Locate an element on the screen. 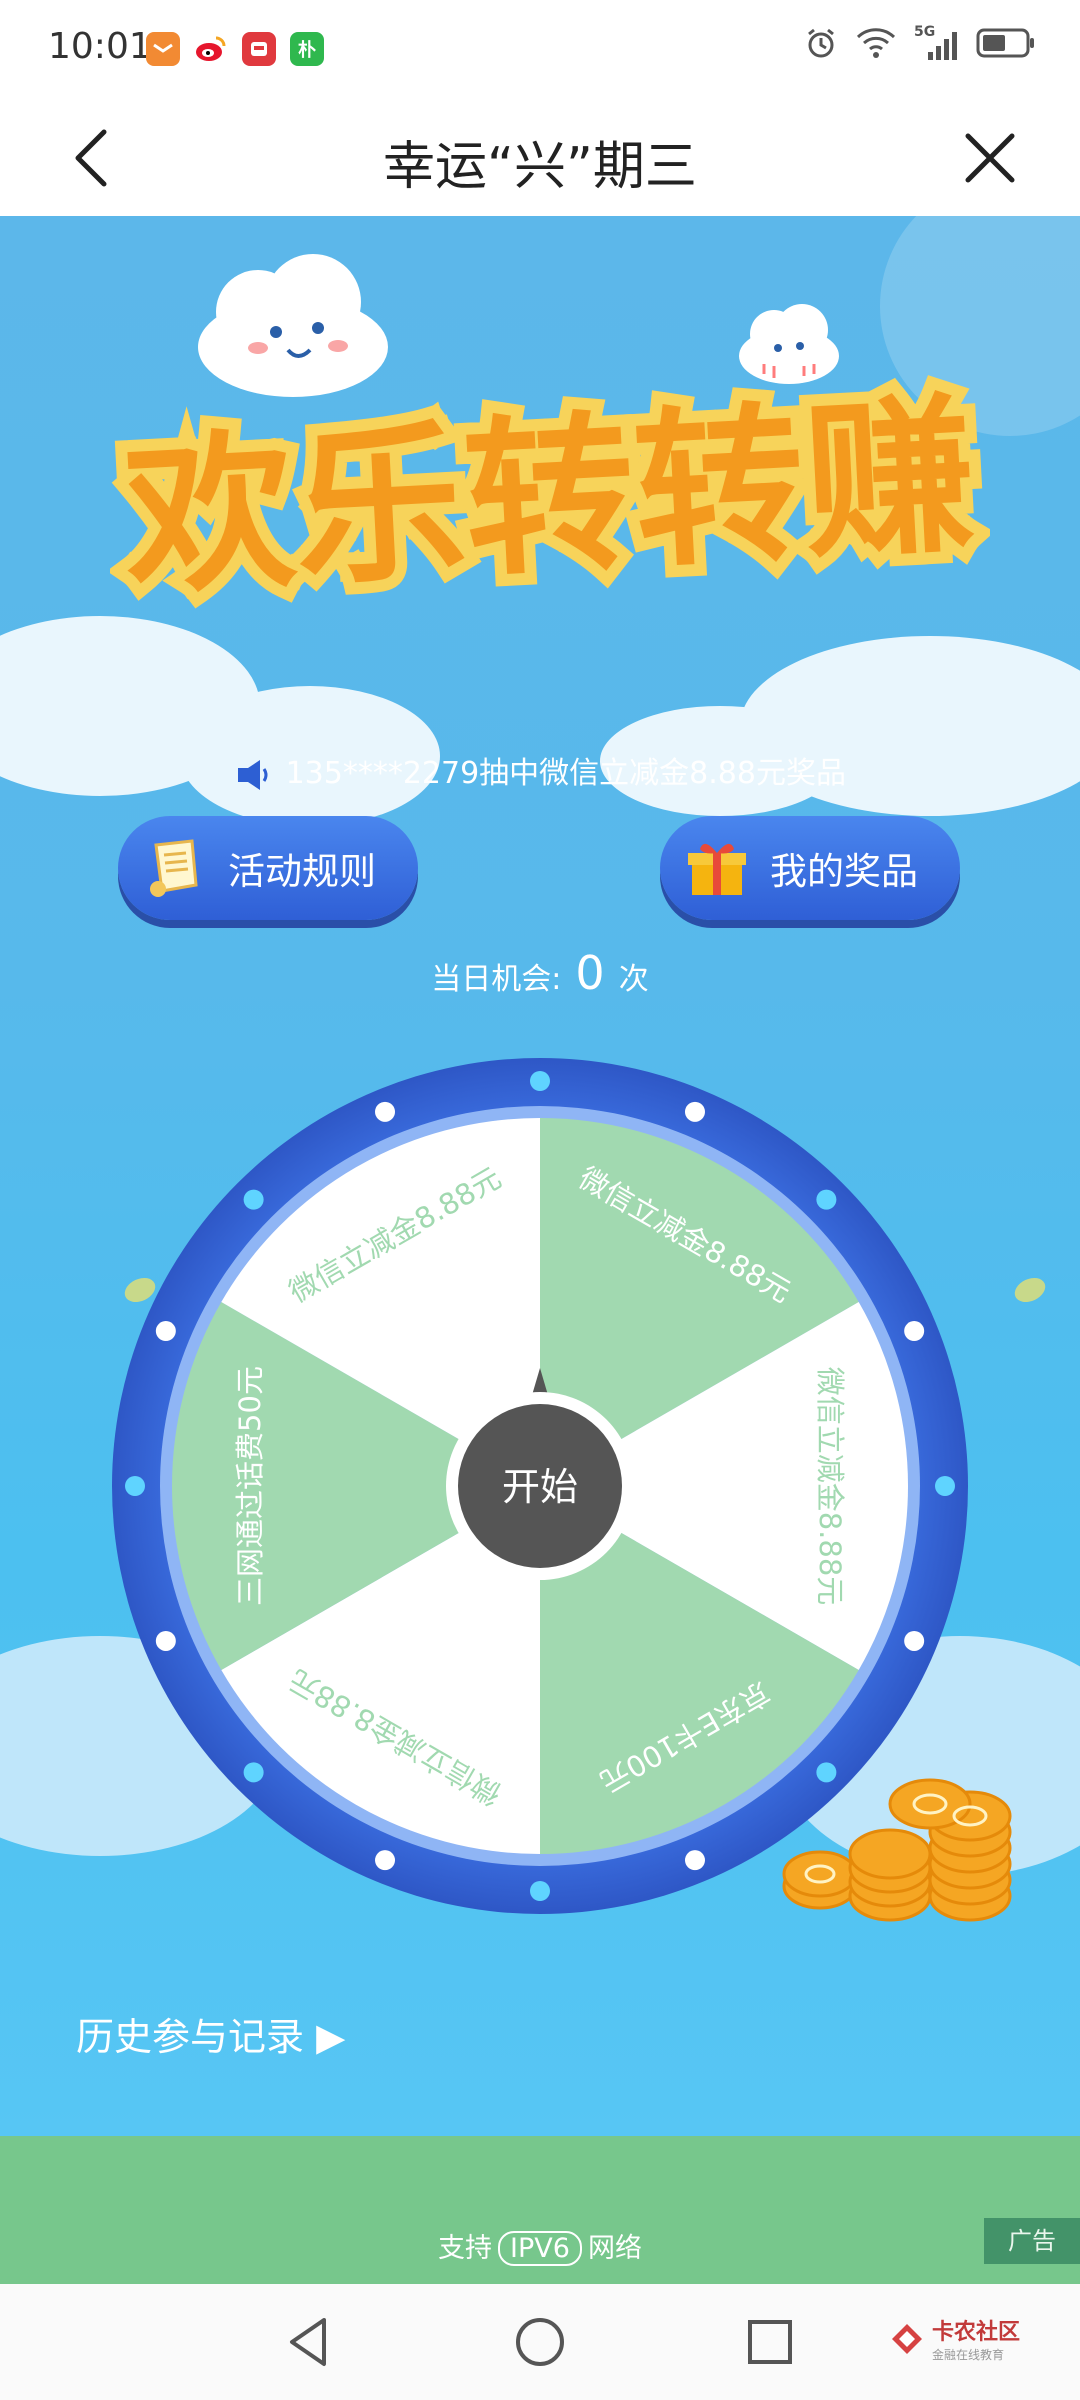 This screenshot has height=2400, width=1080. chances-label: 当日机会: is located at coordinates (496, 979).